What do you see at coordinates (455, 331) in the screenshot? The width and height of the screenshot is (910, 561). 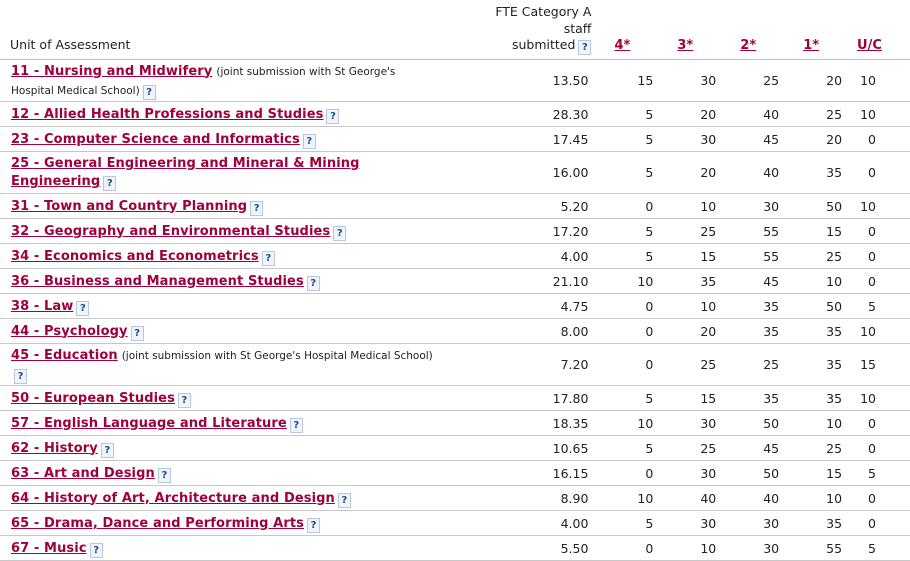 I see `table-row: 44 - Psychology? 8.00 0 20 35 35 10` at bounding box center [455, 331].